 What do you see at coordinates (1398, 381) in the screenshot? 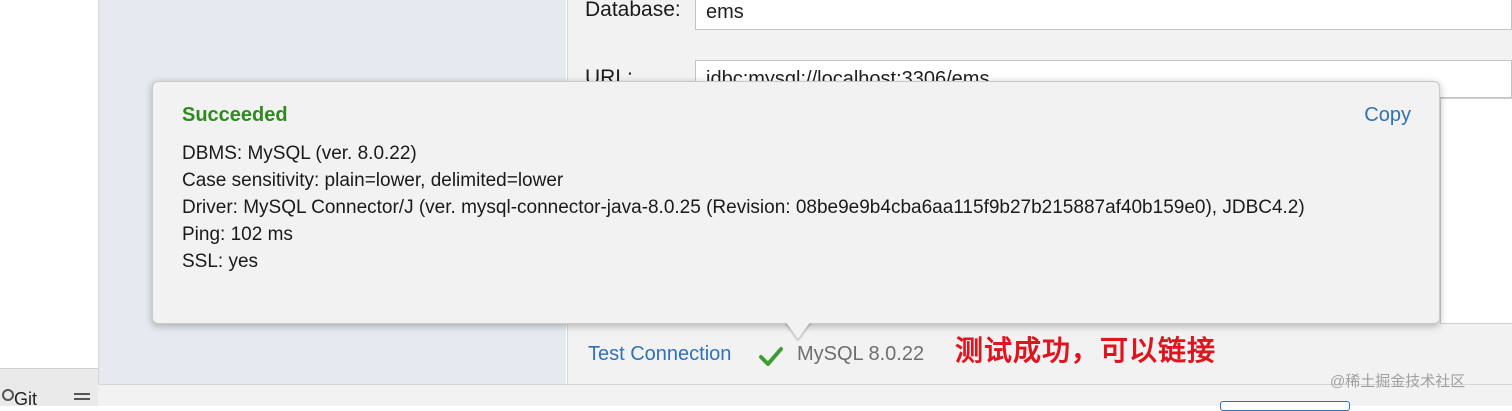
I see `watermark: @稀土掘金技术社区` at bounding box center [1398, 381].